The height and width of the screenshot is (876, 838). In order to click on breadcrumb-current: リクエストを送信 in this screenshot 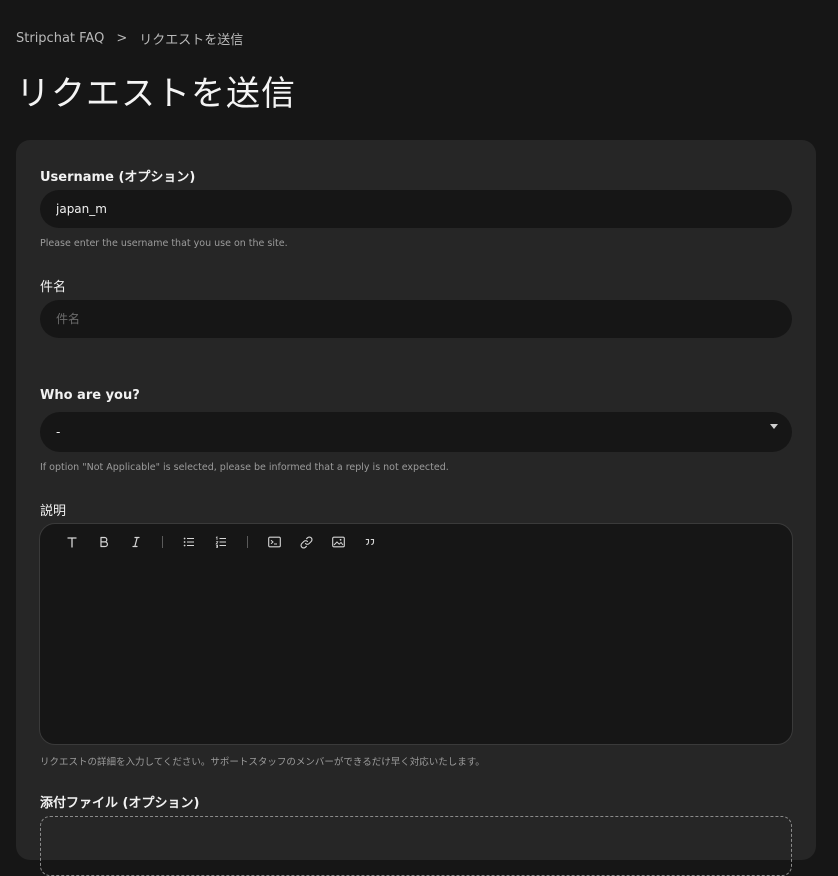, I will do `click(191, 40)`.